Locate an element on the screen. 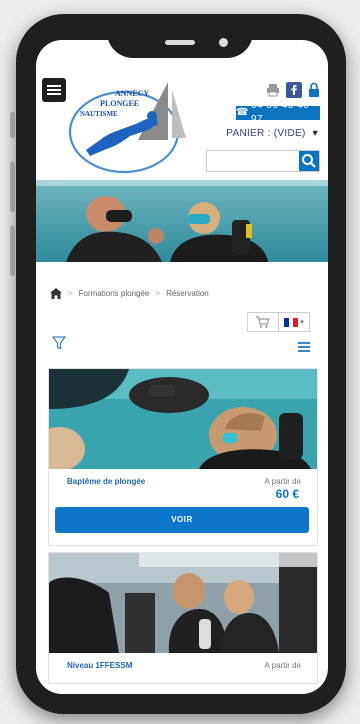  cart-dropdown: PANIER : (VIDE) ▾ is located at coordinates (272, 133).